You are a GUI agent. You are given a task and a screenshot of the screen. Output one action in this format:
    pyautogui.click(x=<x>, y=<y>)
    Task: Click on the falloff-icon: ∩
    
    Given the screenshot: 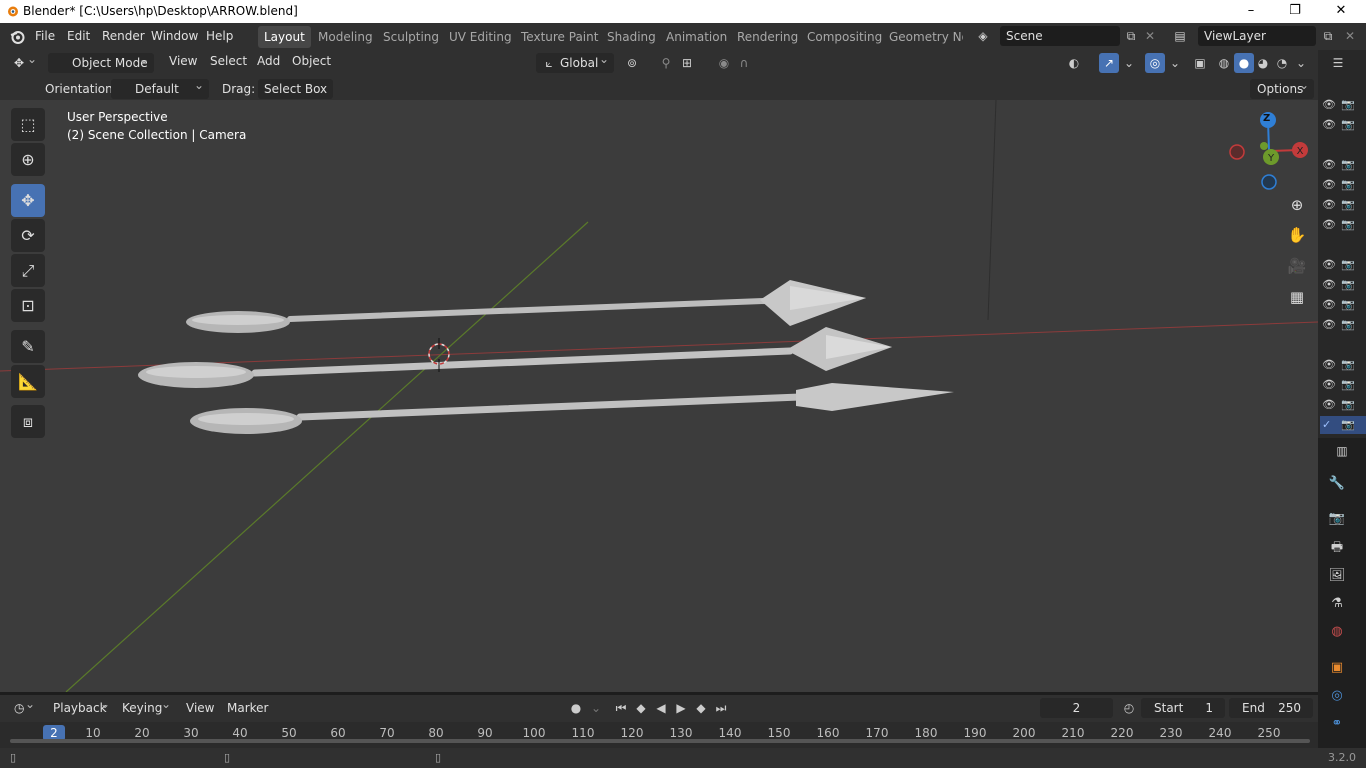 What is the action you would take?
    pyautogui.click(x=744, y=63)
    